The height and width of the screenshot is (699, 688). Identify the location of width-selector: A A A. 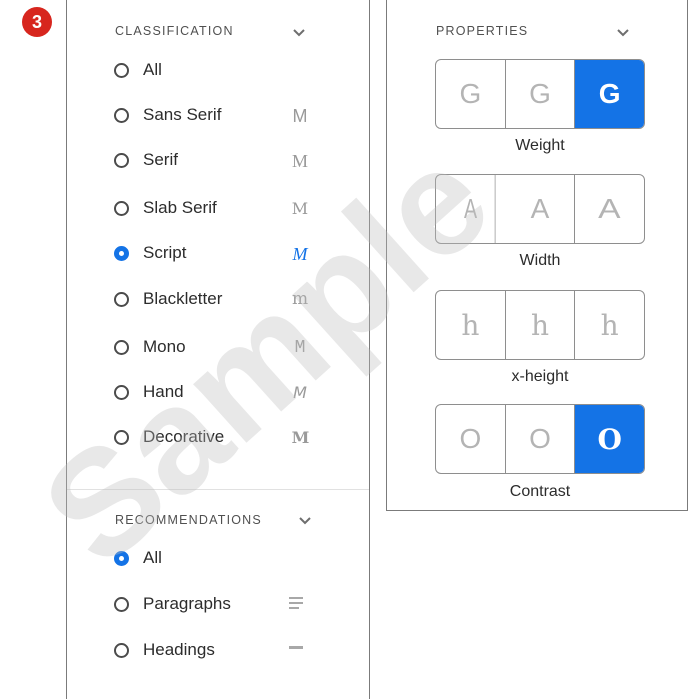
(540, 209).